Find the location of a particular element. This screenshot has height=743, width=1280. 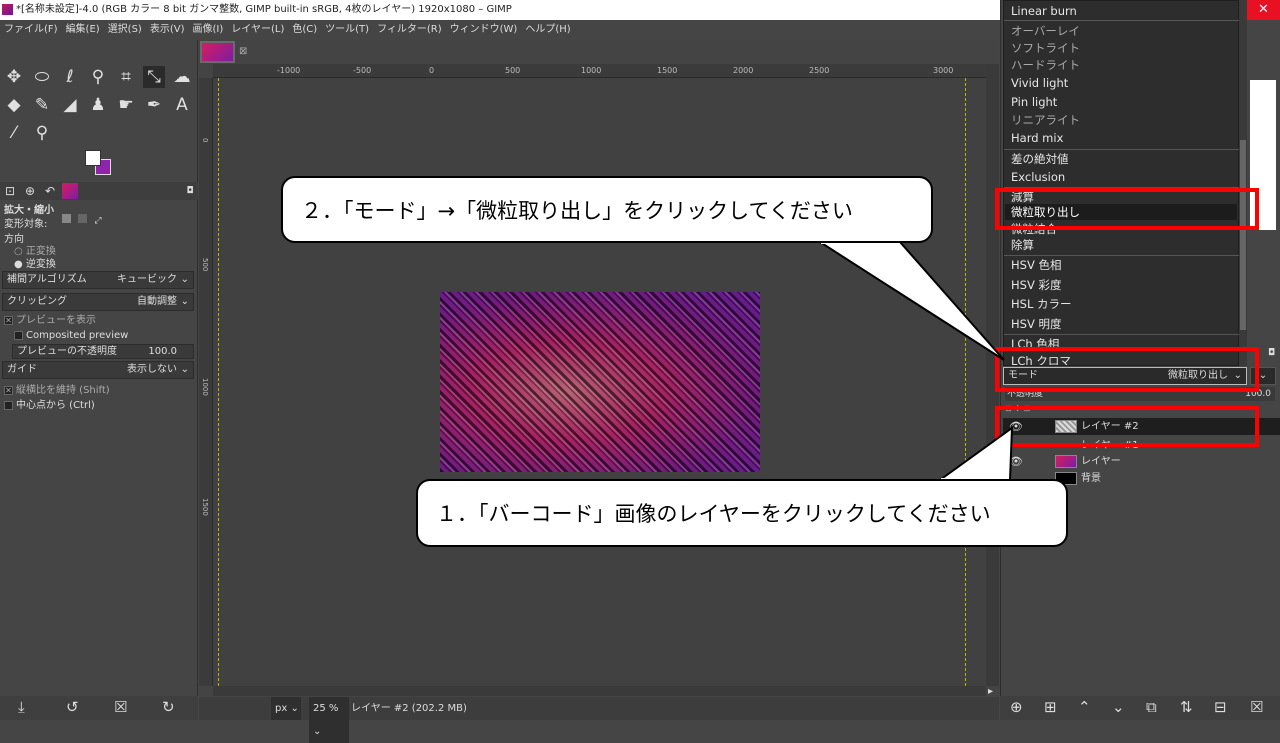

callout-text: ２．「モード」→「微粒取り出し」をクリックしてください is located at coordinates (577, 210).